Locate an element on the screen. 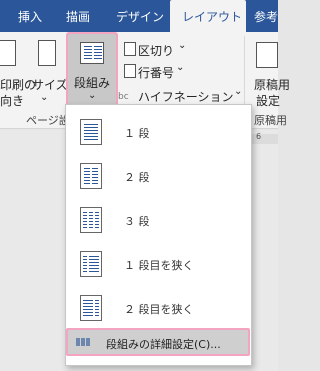  tab-layout: レイアウト is located at coordinates (208, 16).